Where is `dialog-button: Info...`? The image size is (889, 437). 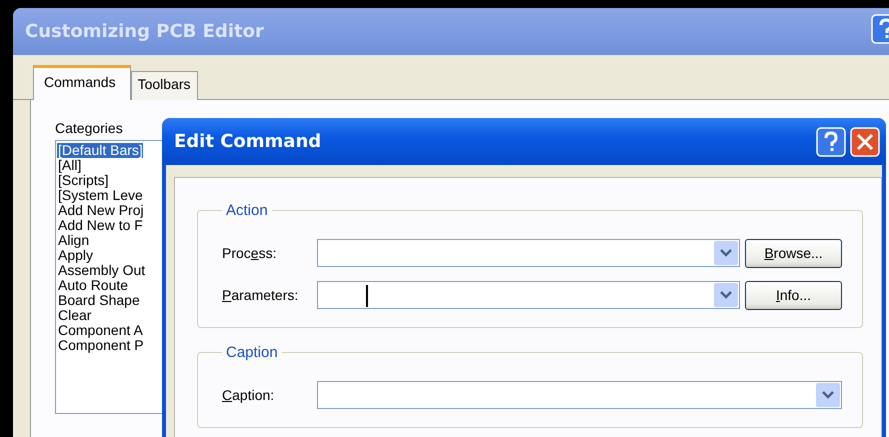
dialog-button: Info... is located at coordinates (793, 295).